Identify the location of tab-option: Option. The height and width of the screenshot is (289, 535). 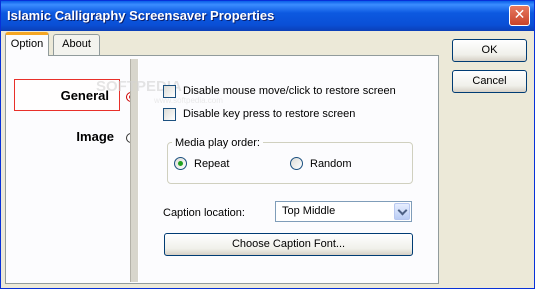
(27, 44).